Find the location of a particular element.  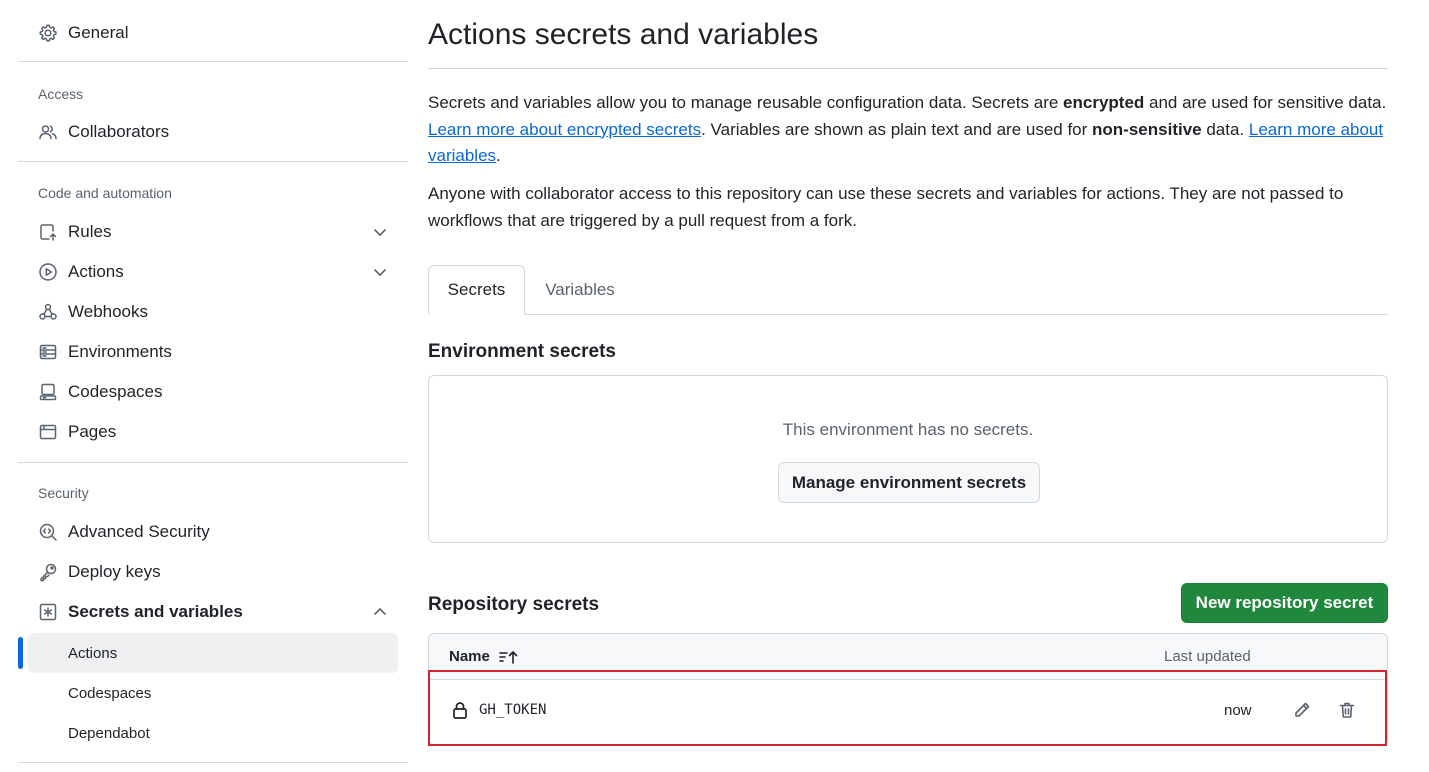

sidebar-item-label: Rules is located at coordinates (90, 231).